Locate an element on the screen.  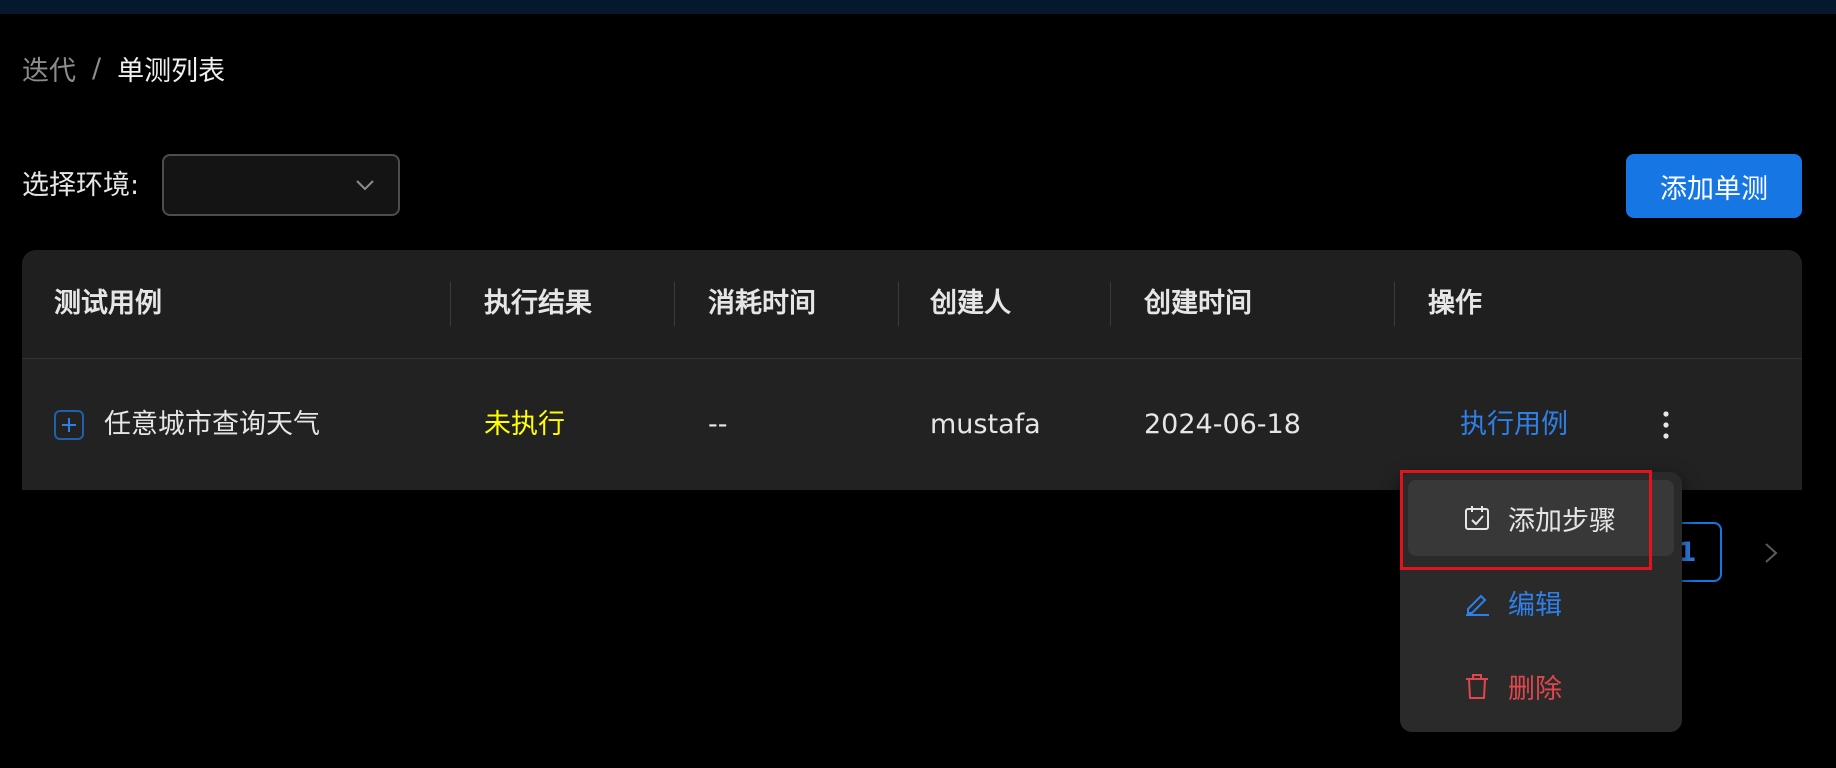
creator-name: mustafa is located at coordinates (985, 424).